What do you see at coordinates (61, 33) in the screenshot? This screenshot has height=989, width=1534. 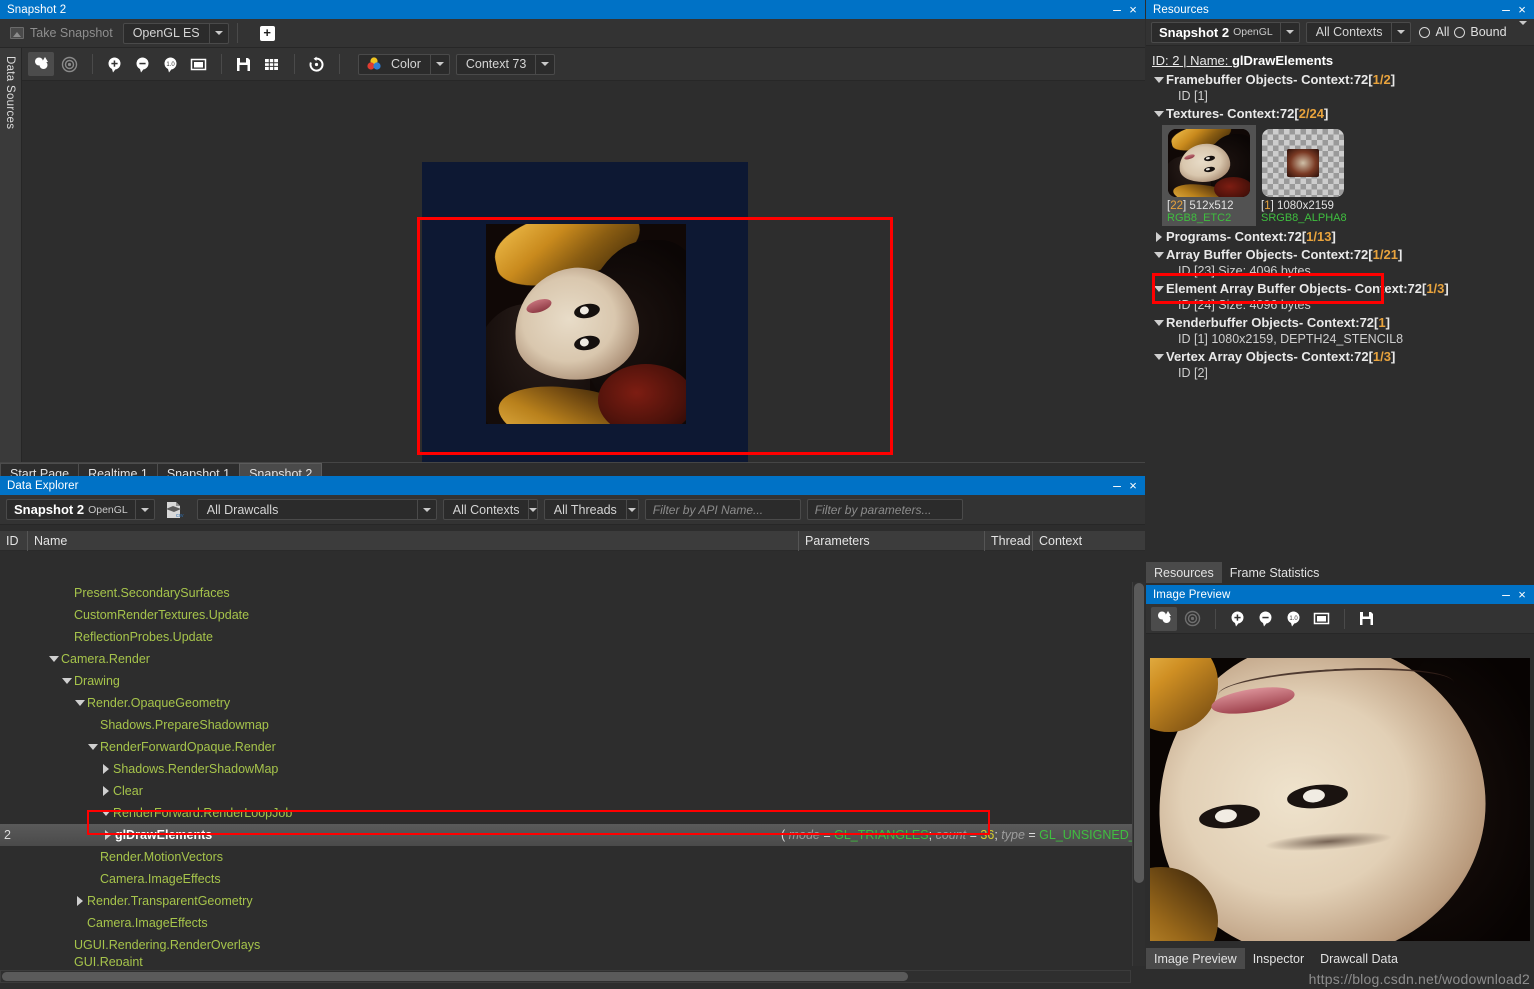 I see `take-snapshot-button: Take Snapshot` at bounding box center [61, 33].